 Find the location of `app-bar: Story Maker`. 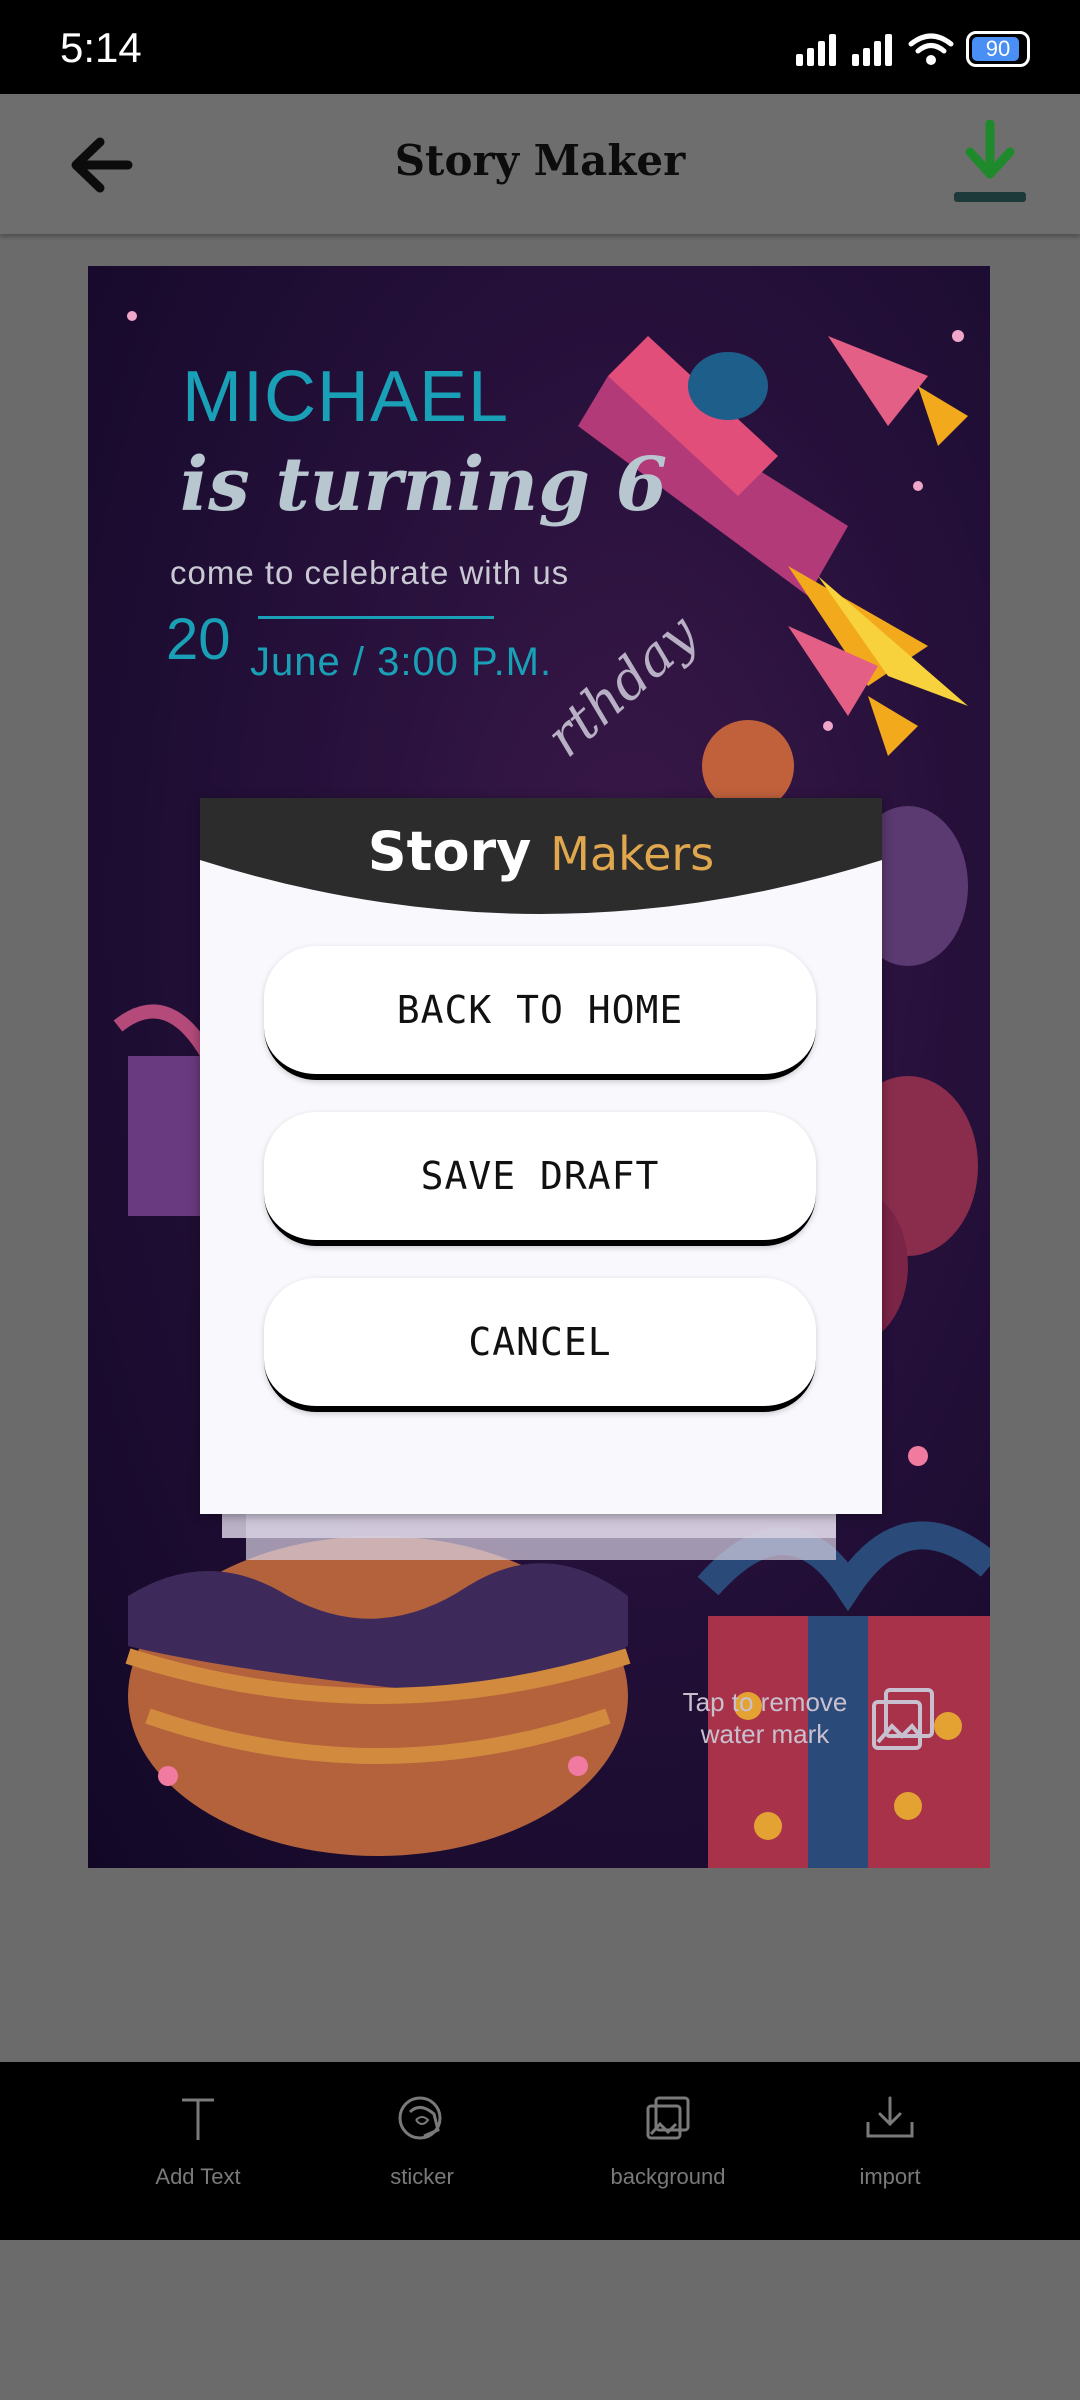

app-bar: Story Maker is located at coordinates (540, 164).